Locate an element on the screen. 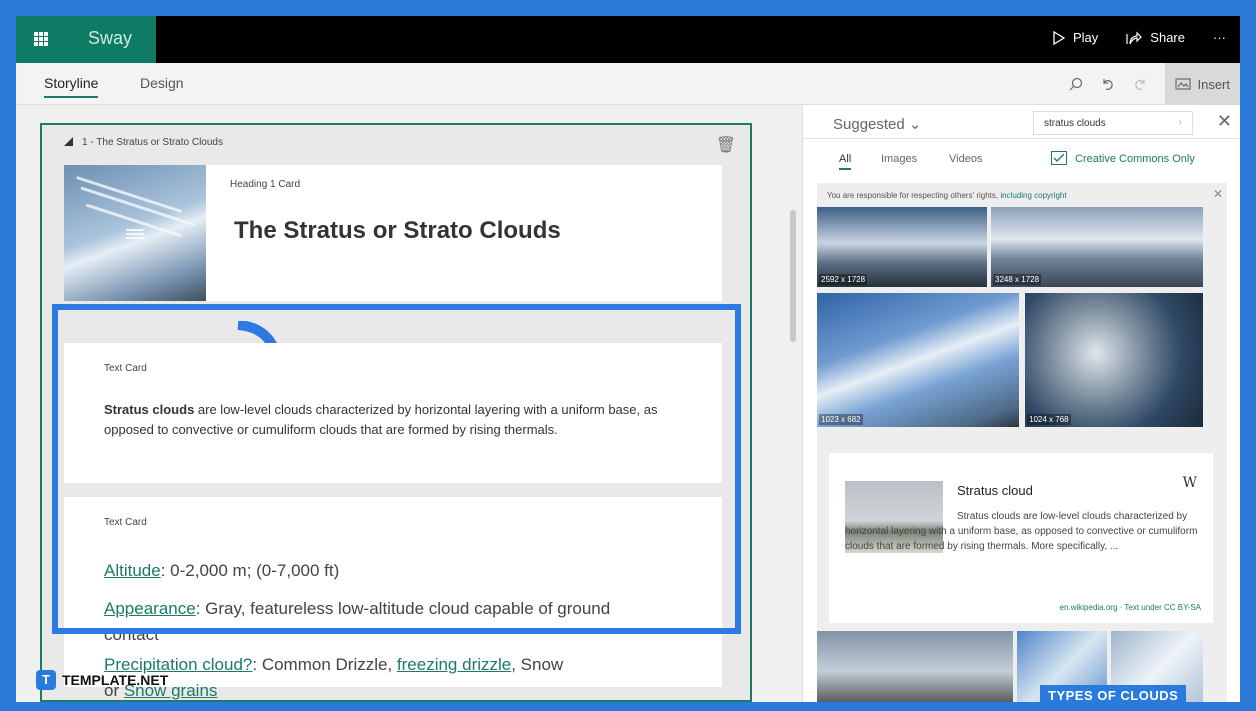 Image resolution: width=1256 pixels, height=711 pixels. image-result: 1023 x 682 is located at coordinates (918, 360).